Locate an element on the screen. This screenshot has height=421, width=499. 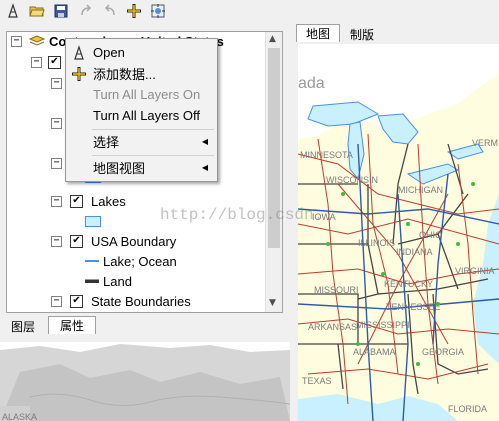
tab-layout: 制版 is located at coordinates (362, 34).